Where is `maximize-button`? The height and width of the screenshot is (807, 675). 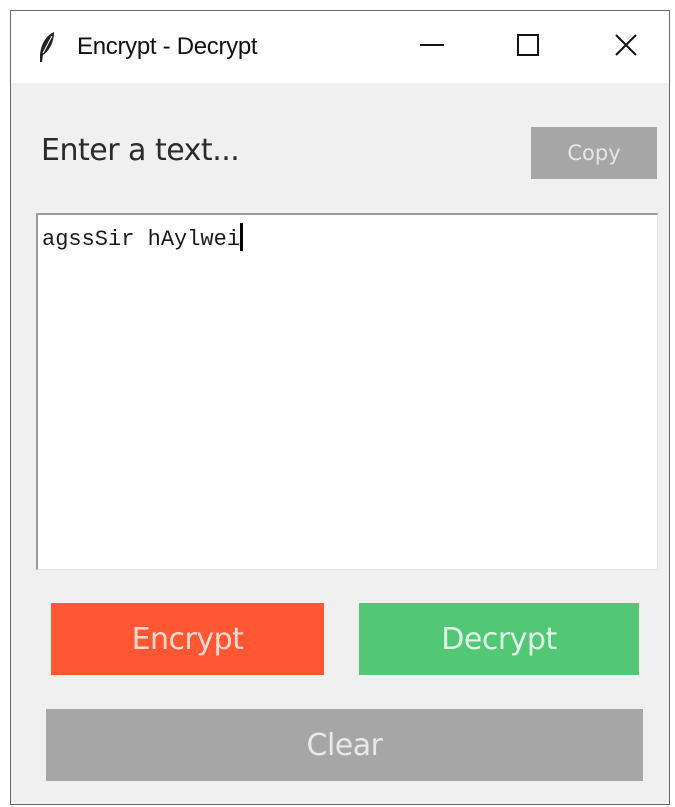
maximize-button is located at coordinates (528, 47).